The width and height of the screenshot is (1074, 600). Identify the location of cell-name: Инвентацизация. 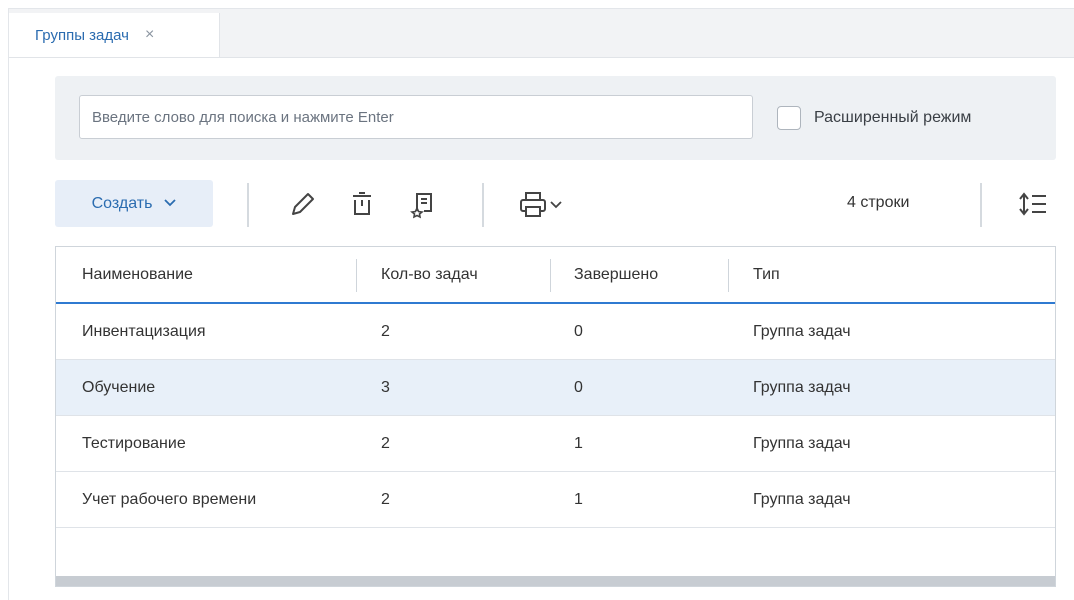
(144, 331).